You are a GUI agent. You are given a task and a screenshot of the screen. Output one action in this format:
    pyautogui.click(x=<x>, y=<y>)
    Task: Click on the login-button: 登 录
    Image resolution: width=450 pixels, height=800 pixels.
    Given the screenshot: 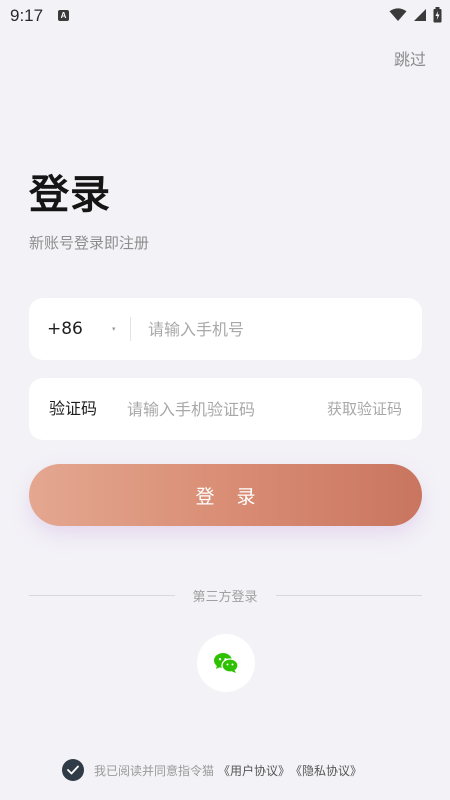 What is the action you would take?
    pyautogui.click(x=225, y=495)
    